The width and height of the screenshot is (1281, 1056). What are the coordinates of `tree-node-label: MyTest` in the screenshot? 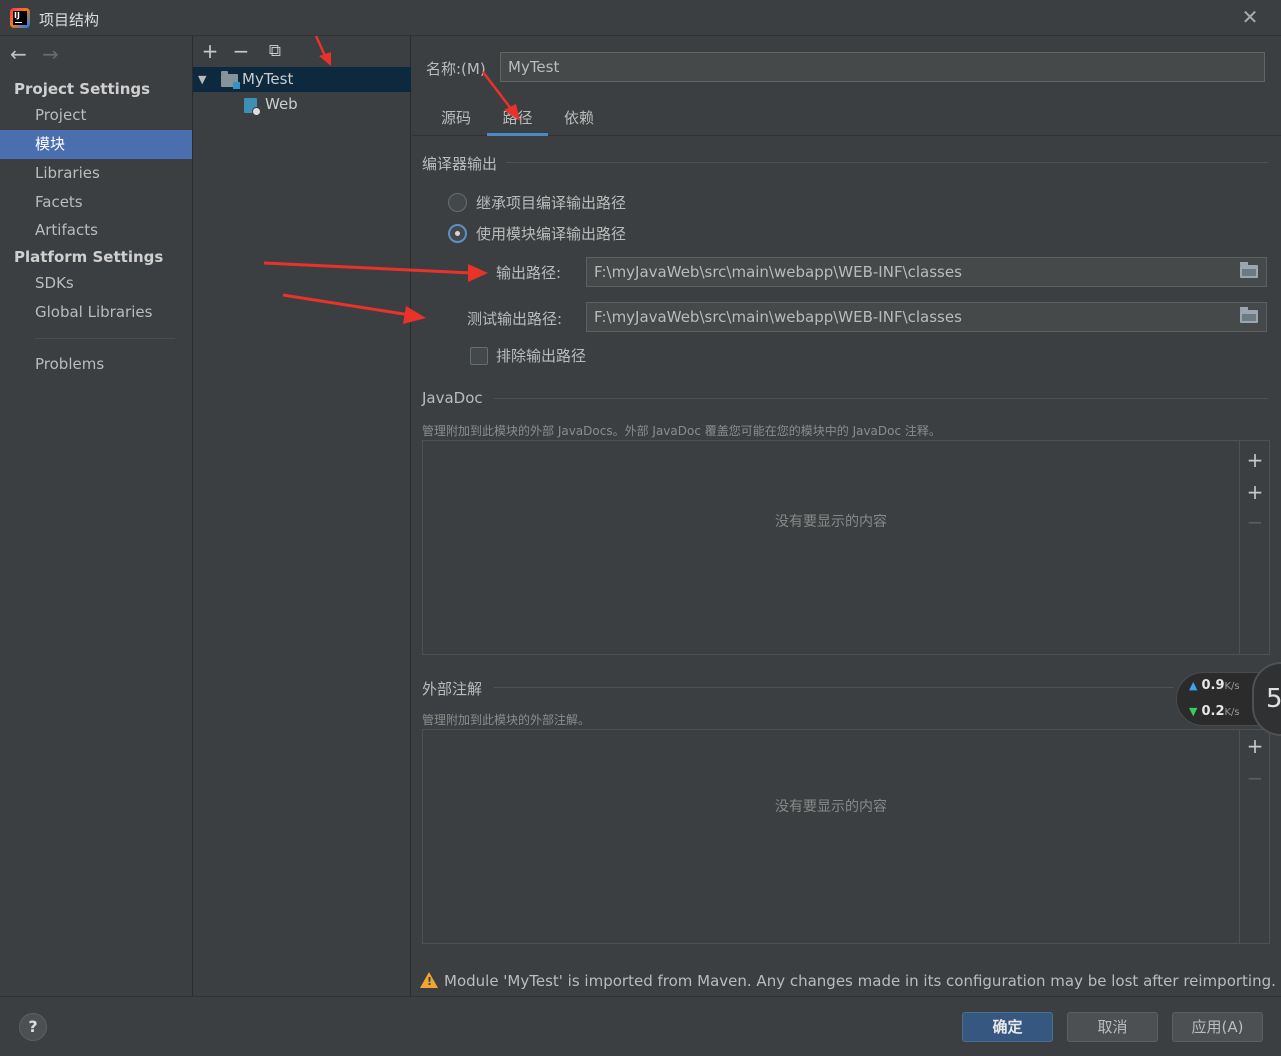 It's located at (268, 79).